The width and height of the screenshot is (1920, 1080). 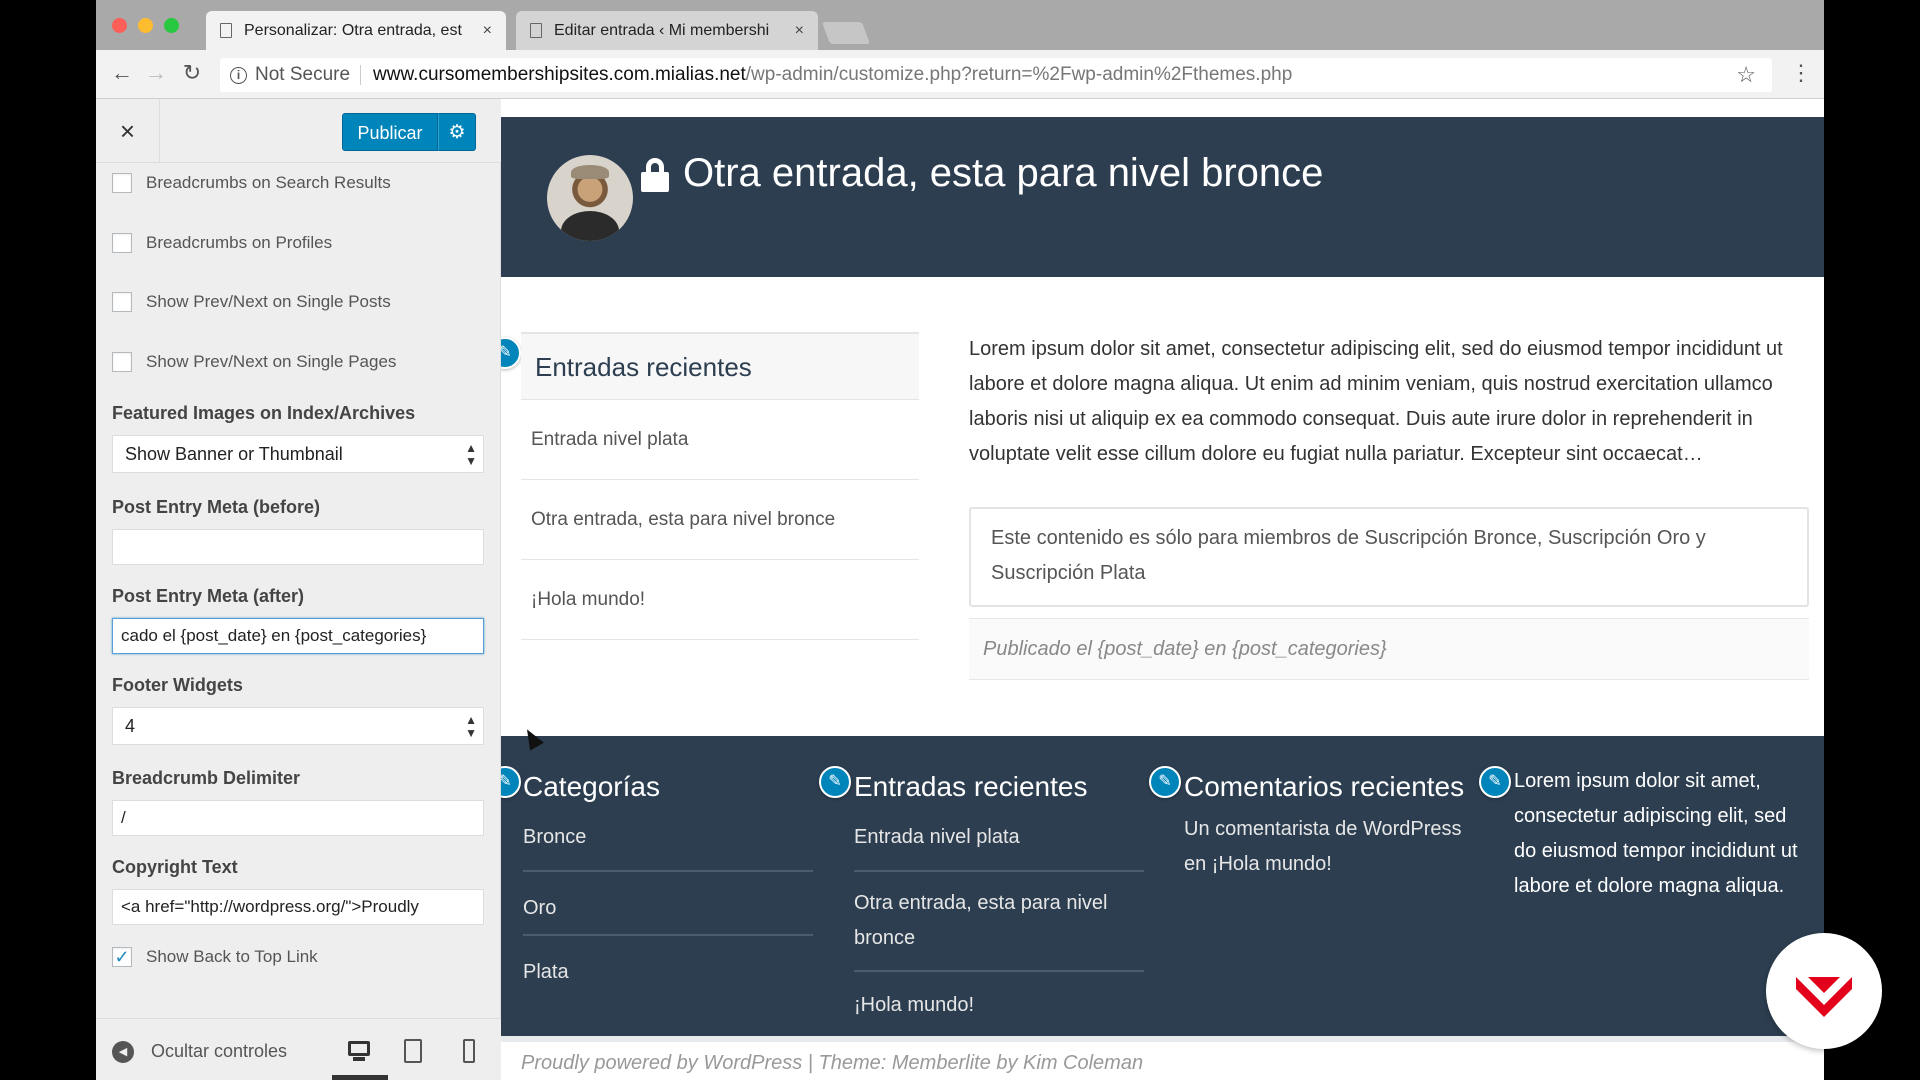 What do you see at coordinates (298, 547) in the screenshot?
I see `meta-before-input` at bounding box center [298, 547].